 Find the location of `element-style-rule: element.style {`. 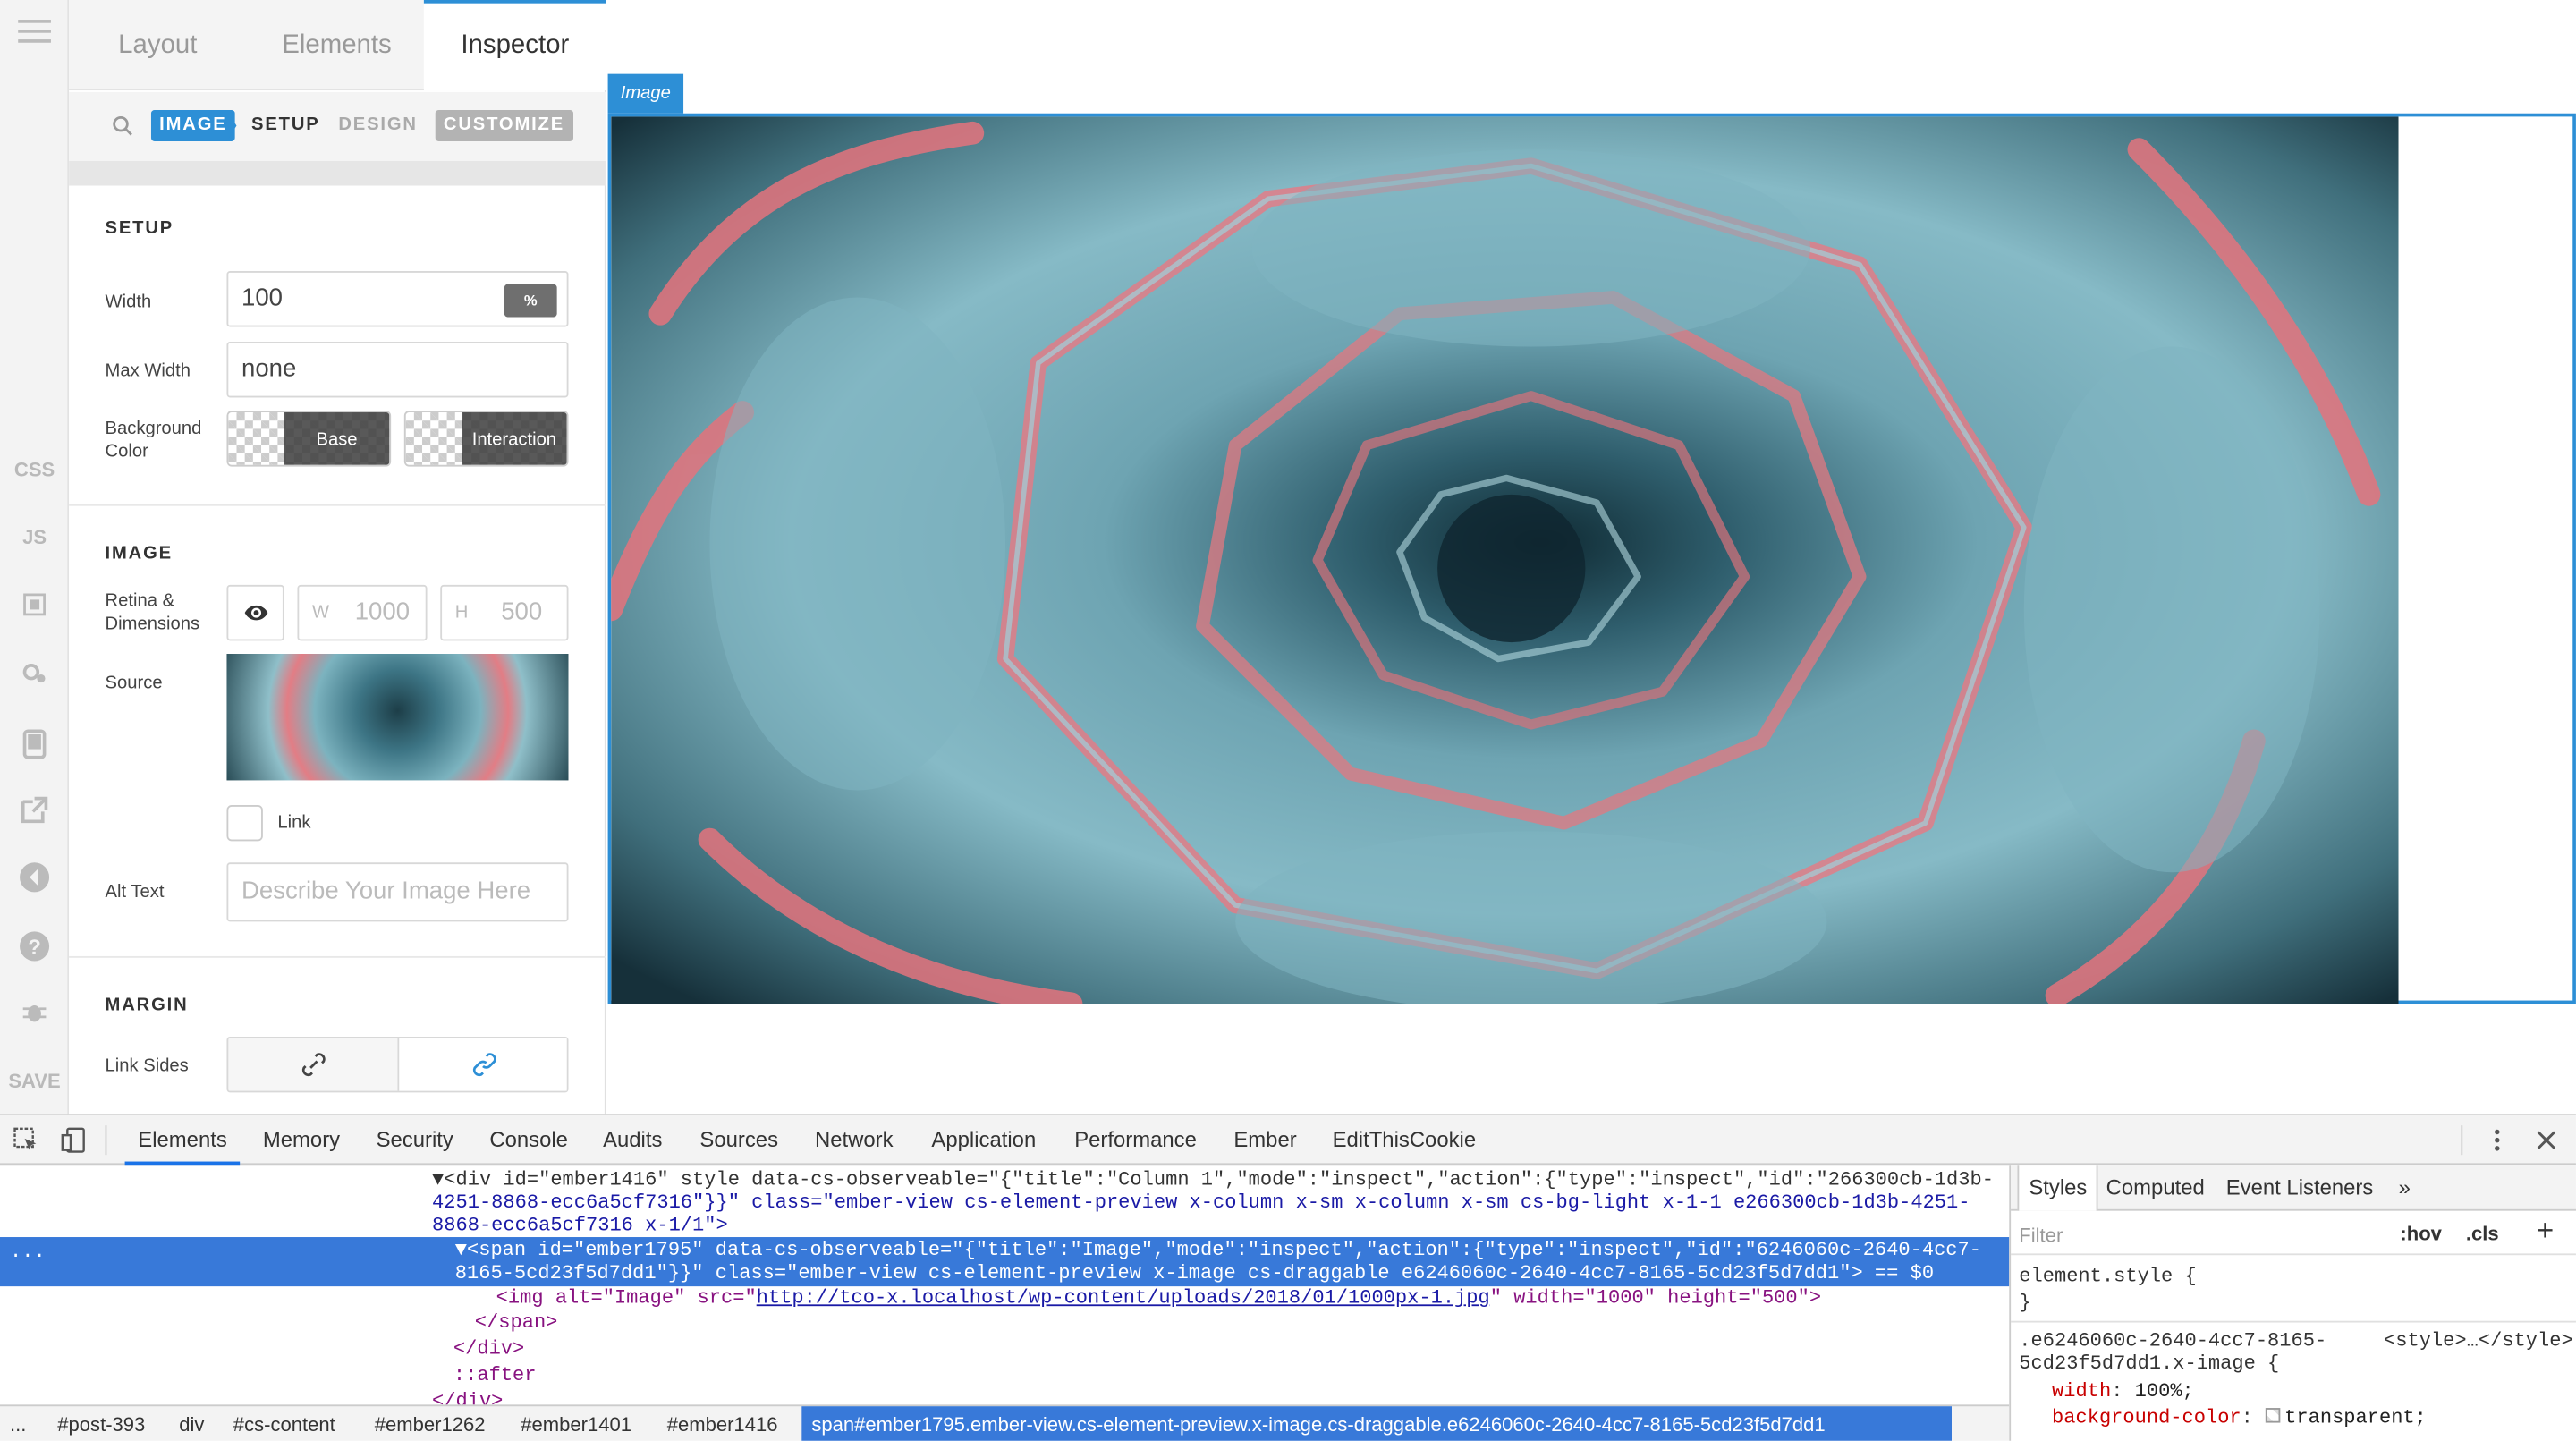

element-style-rule: element.style { is located at coordinates (2107, 1276).